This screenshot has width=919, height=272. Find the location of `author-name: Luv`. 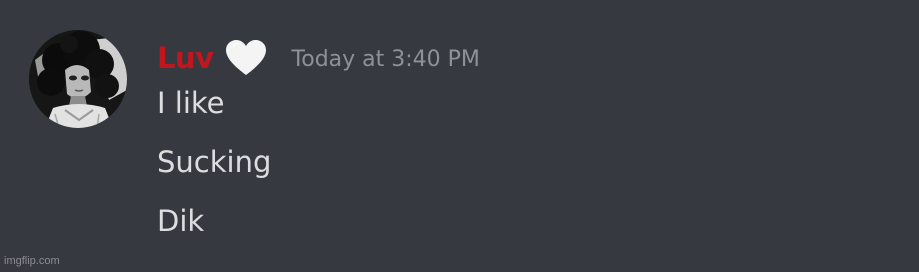

author-name: Luv is located at coordinates (185, 58).